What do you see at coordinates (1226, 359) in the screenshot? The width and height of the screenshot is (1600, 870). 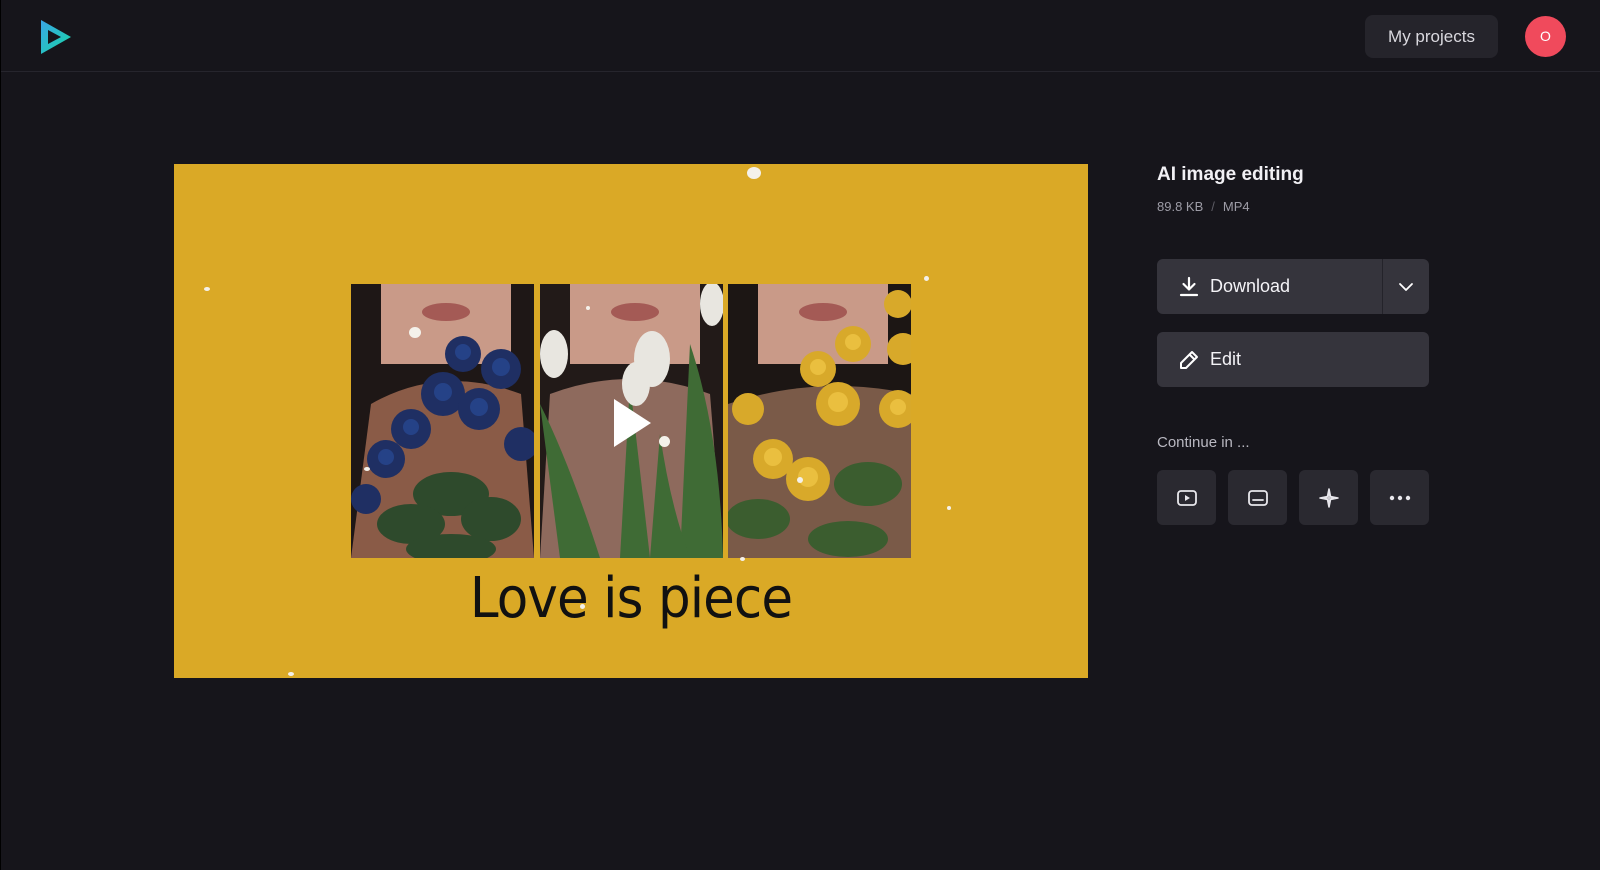 I see `edit-label: Edit` at bounding box center [1226, 359].